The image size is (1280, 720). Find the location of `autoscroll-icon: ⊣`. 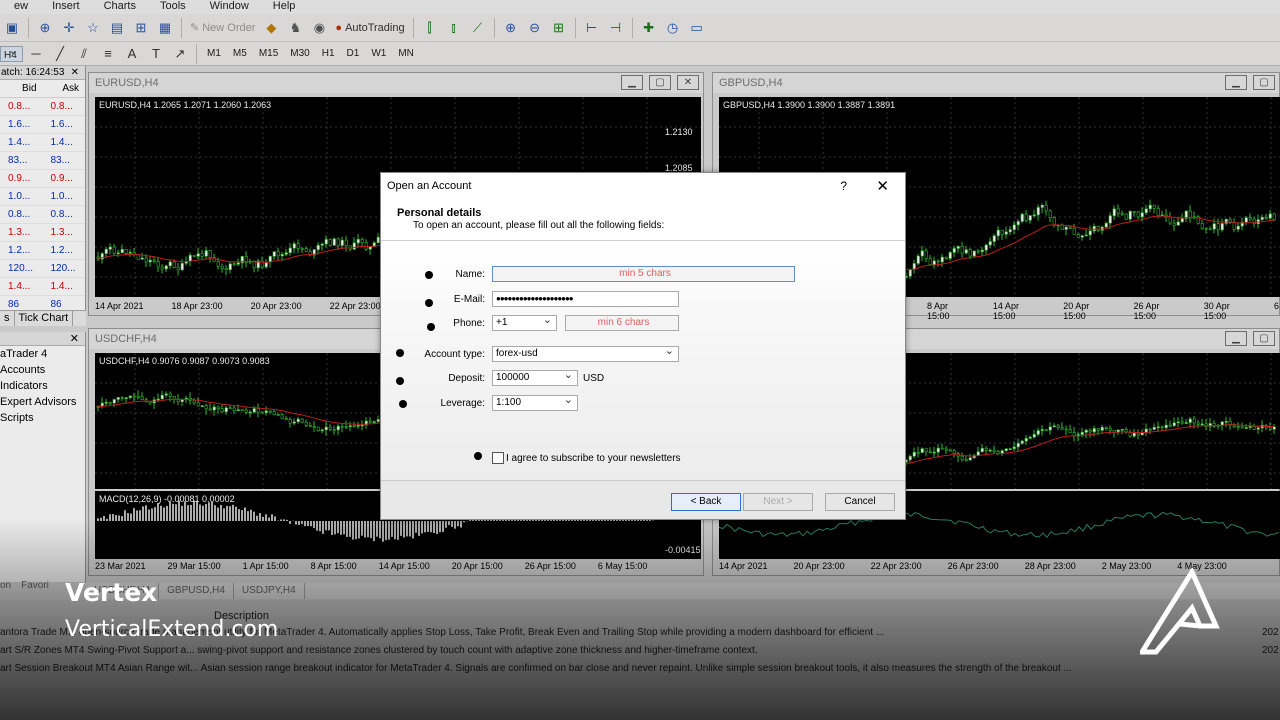

autoscroll-icon: ⊣ is located at coordinates (616, 28).